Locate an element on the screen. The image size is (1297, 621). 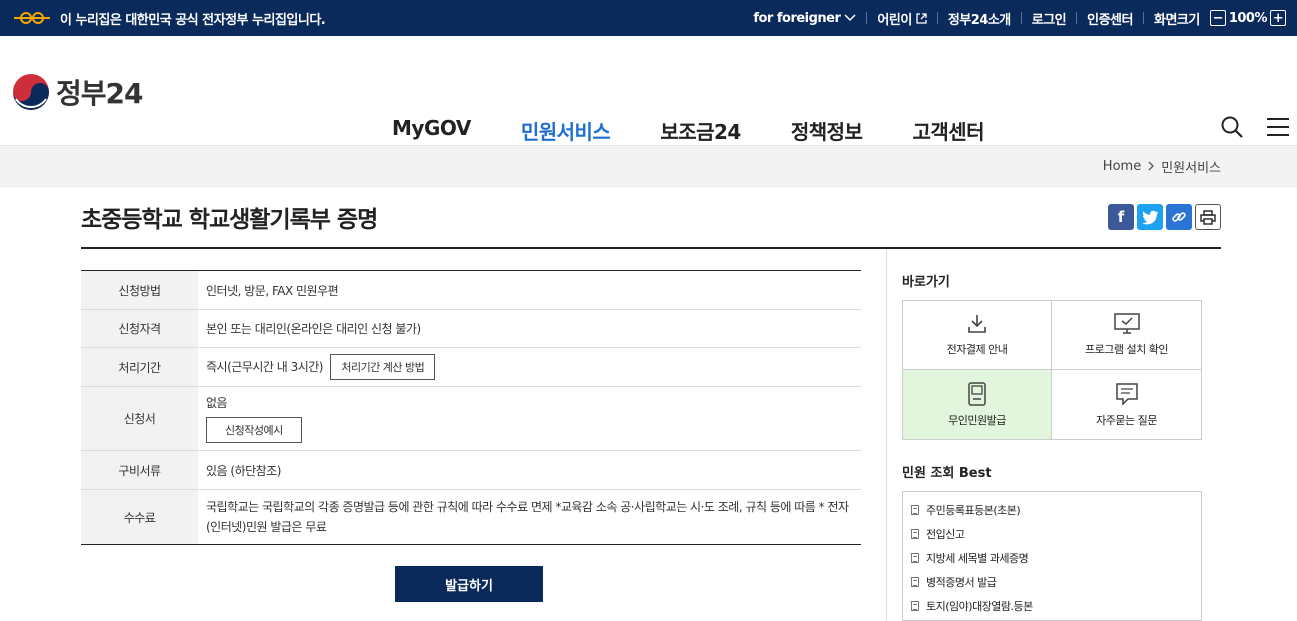
list-item: 토지(임야)대장열람.등본 is located at coordinates (1052, 606).